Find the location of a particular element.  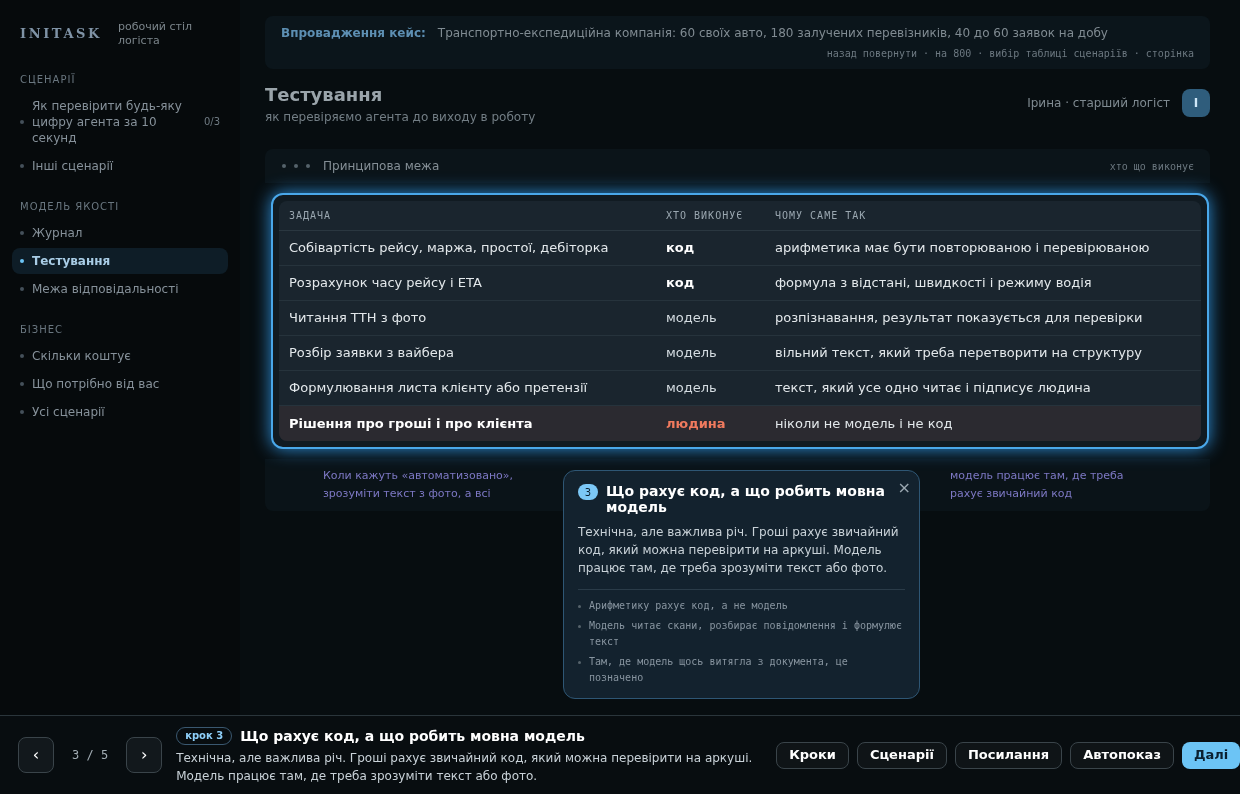

section-title: БІЗНЕС is located at coordinates (42, 330).